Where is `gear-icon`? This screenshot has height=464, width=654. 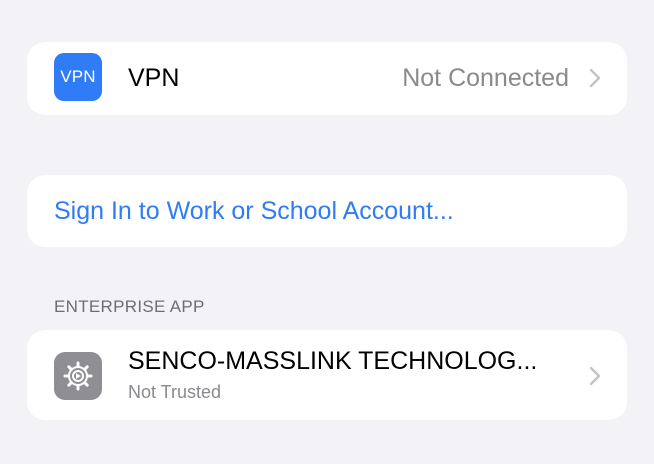 gear-icon is located at coordinates (78, 376).